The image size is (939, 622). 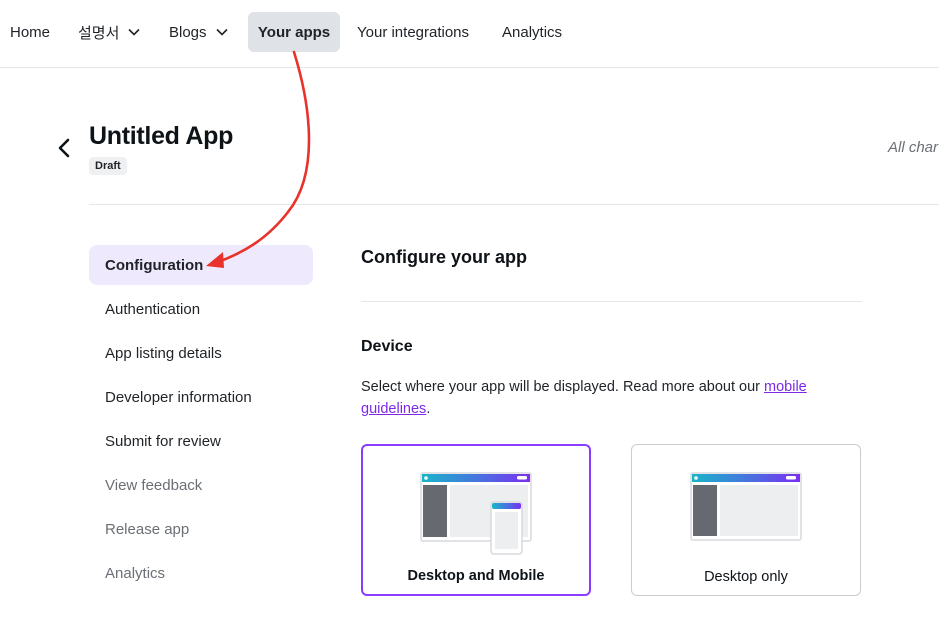 What do you see at coordinates (746, 577) in the screenshot?
I see `option-label: Desktop only` at bounding box center [746, 577].